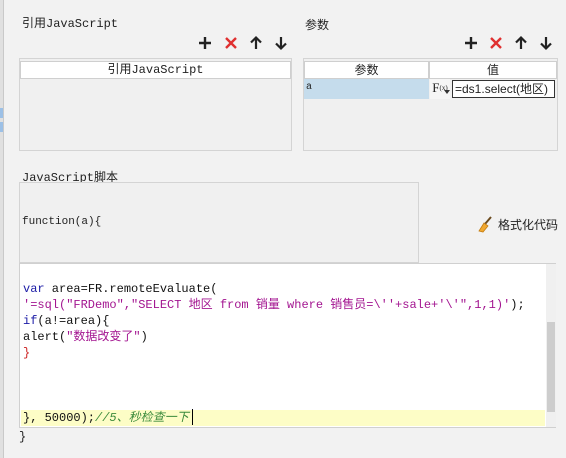 Image resolution: width=566 pixels, height=458 pixels. I want to click on code-token: }, so click(27, 353).